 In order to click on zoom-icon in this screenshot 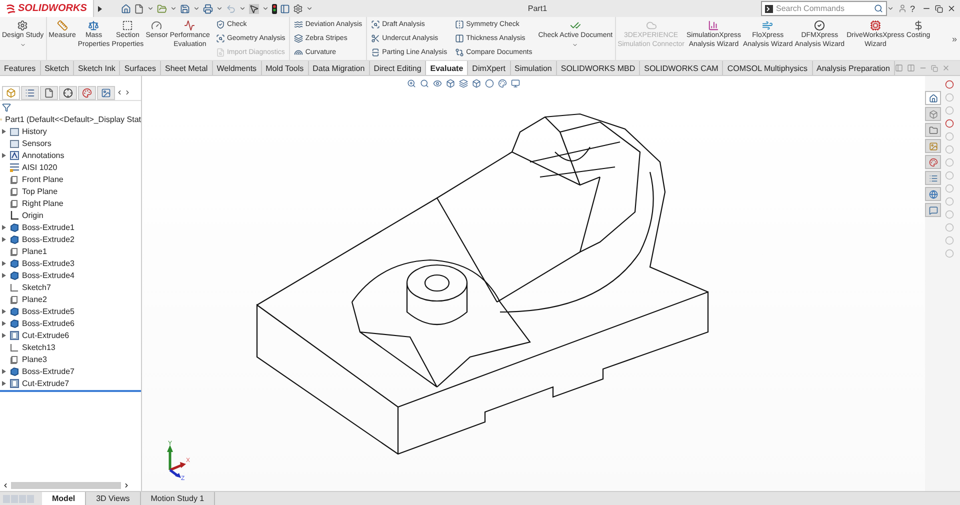, I will do `click(411, 83)`.